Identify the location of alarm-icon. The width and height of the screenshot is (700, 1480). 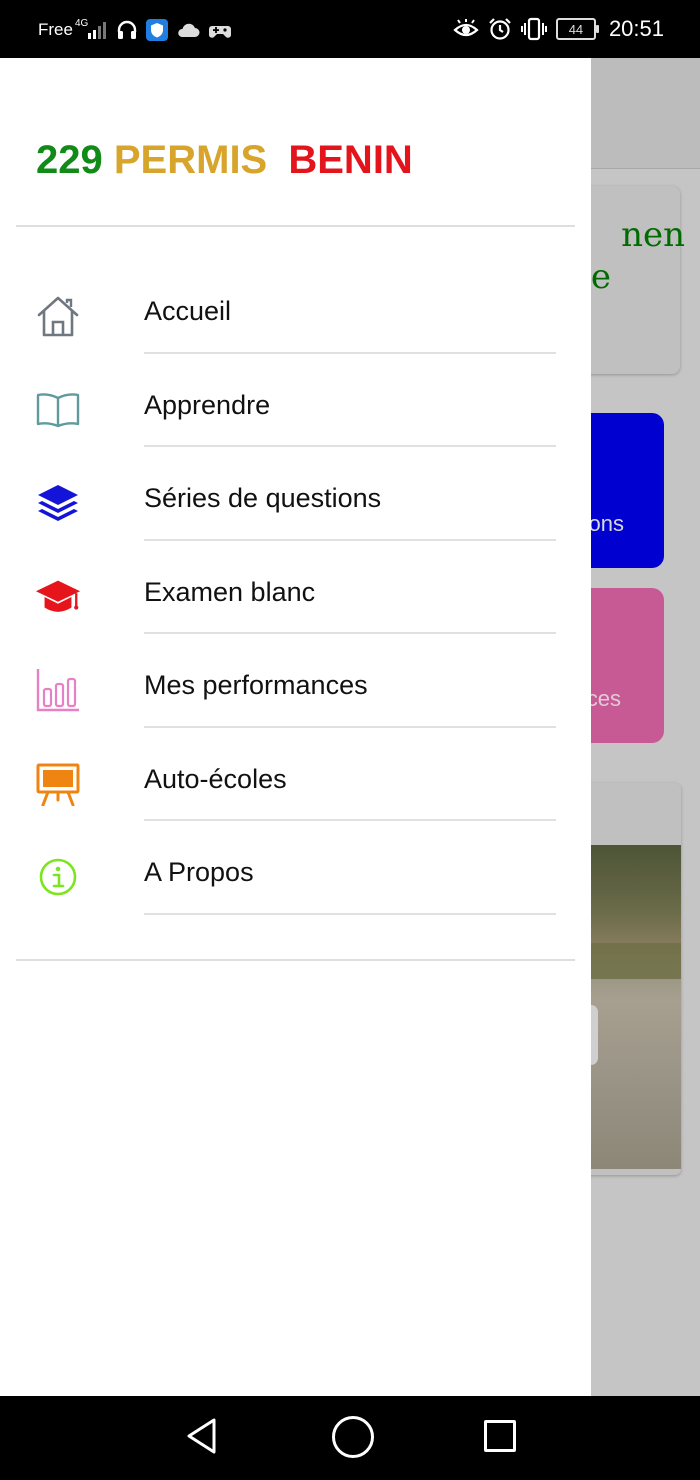
(500, 29).